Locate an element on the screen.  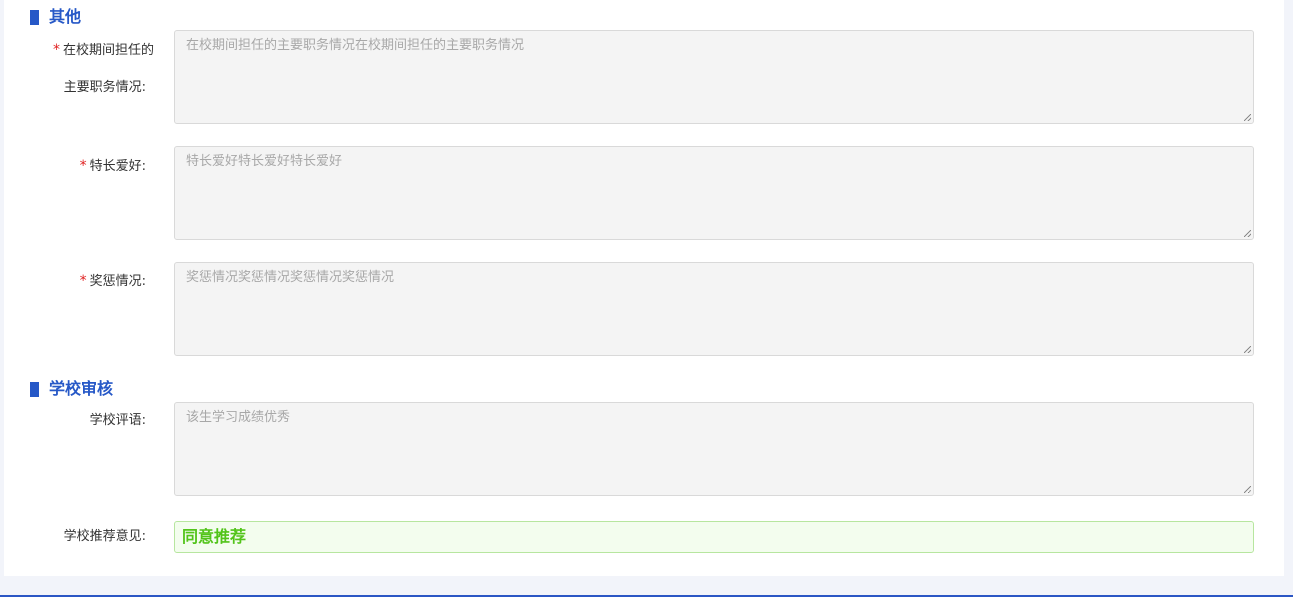
awards-label-text: 奖惩情况: is located at coordinates (117, 281).